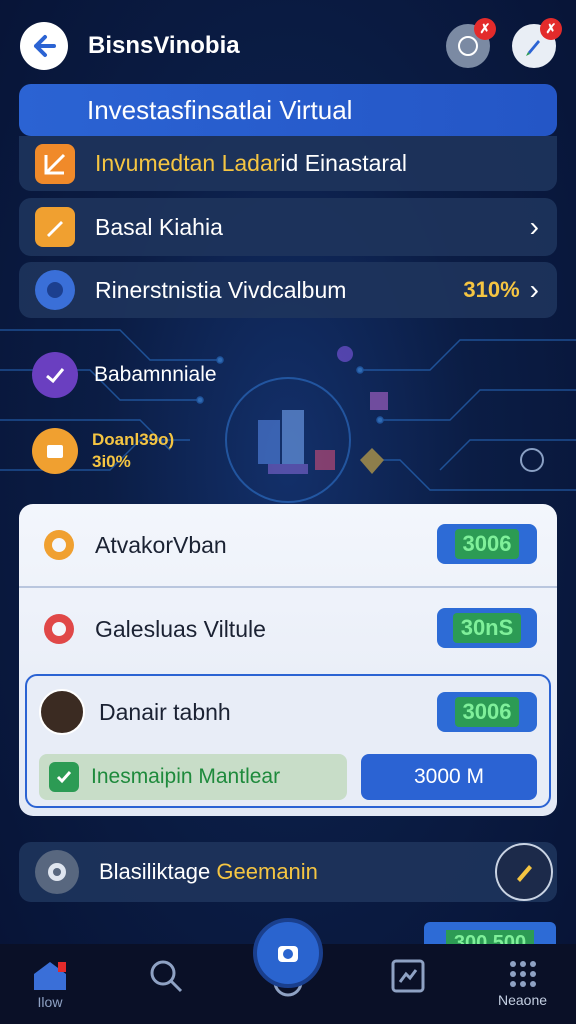  Describe the element at coordinates (159, 226) in the screenshot. I see `basal-label: Basal Kiahia` at that location.